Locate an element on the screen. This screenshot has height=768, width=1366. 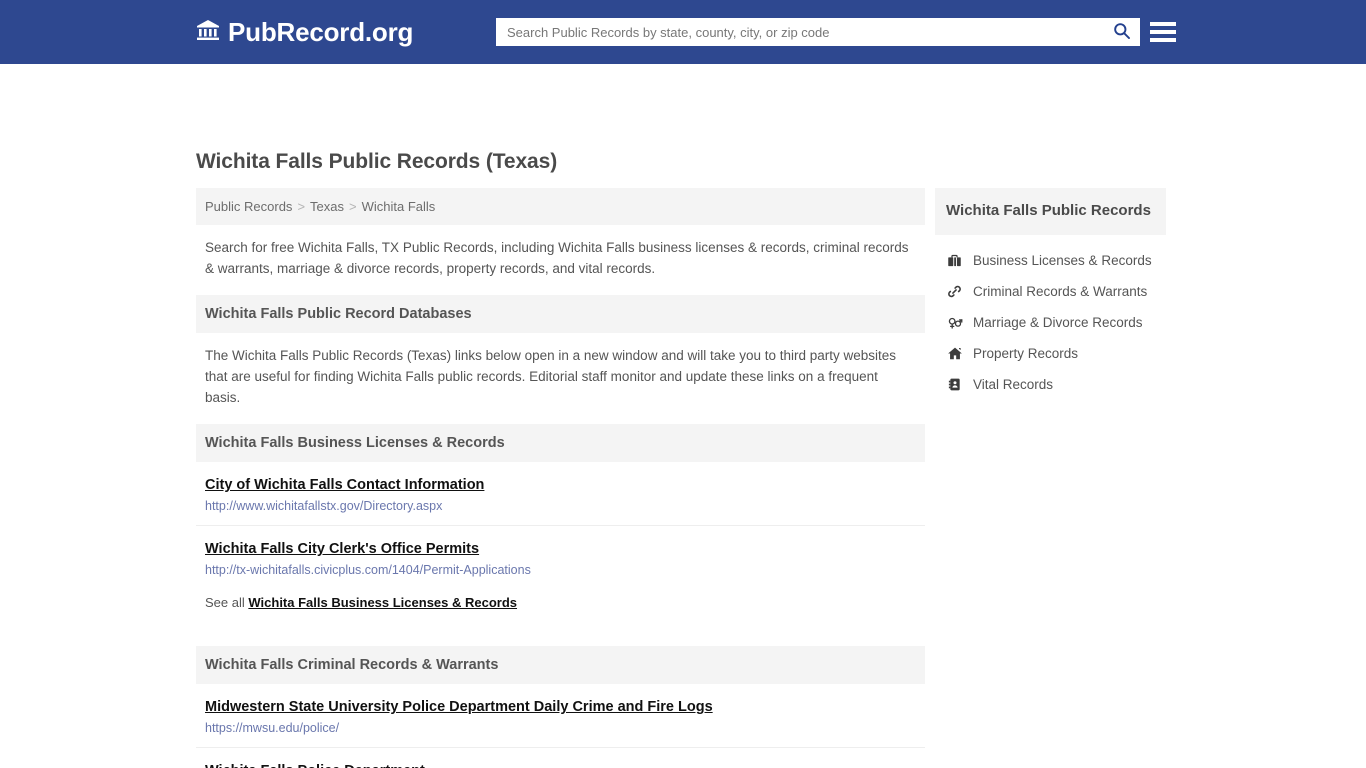
breadcrumb: Public Records > Texas > Wichita Falls is located at coordinates (560, 206).